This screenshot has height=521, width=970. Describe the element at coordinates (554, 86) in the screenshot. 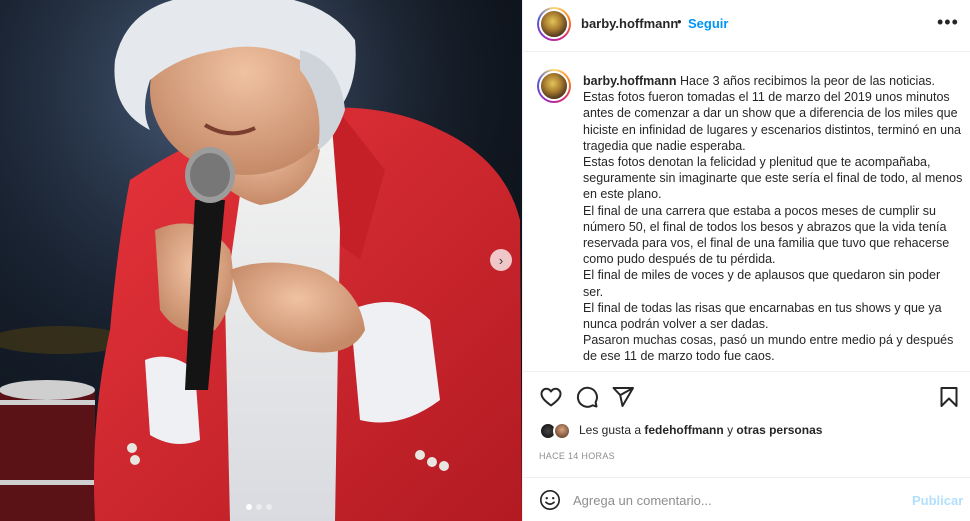

I see `caption-avatar` at that location.